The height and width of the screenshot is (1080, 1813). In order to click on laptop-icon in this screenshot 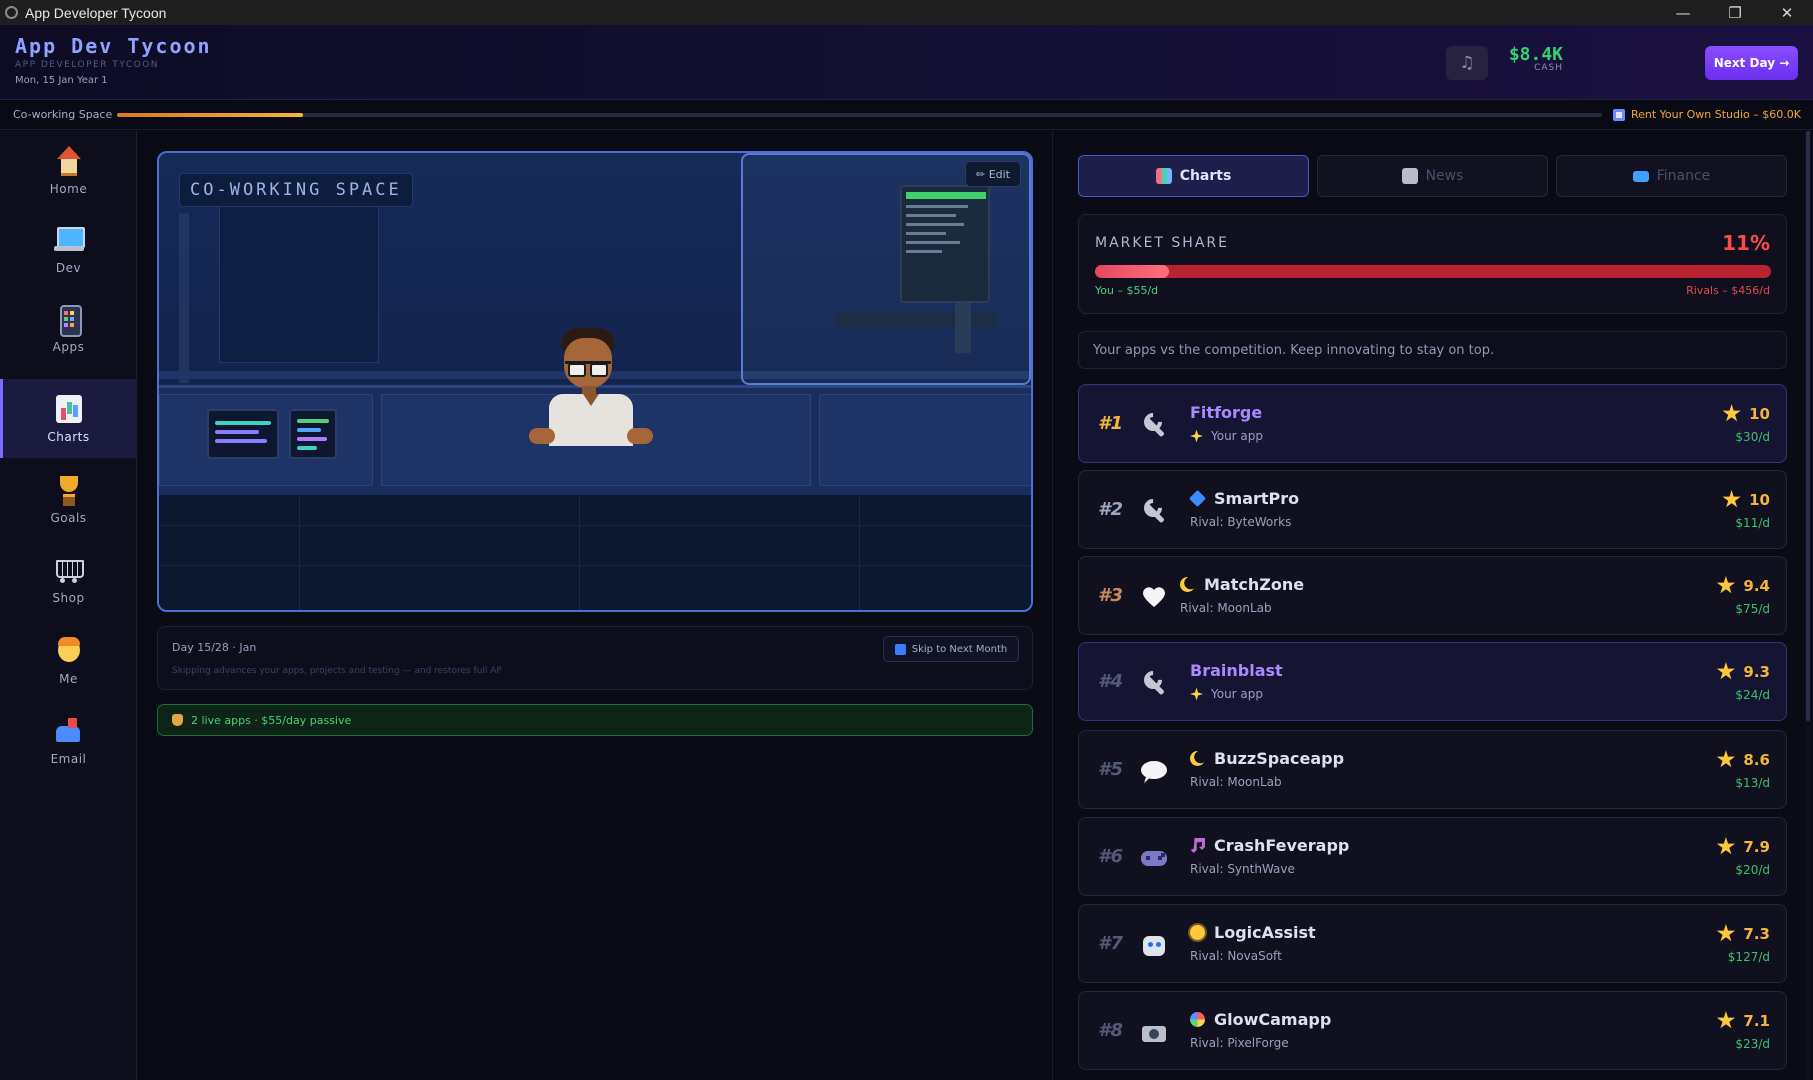, I will do `click(69, 240)`.